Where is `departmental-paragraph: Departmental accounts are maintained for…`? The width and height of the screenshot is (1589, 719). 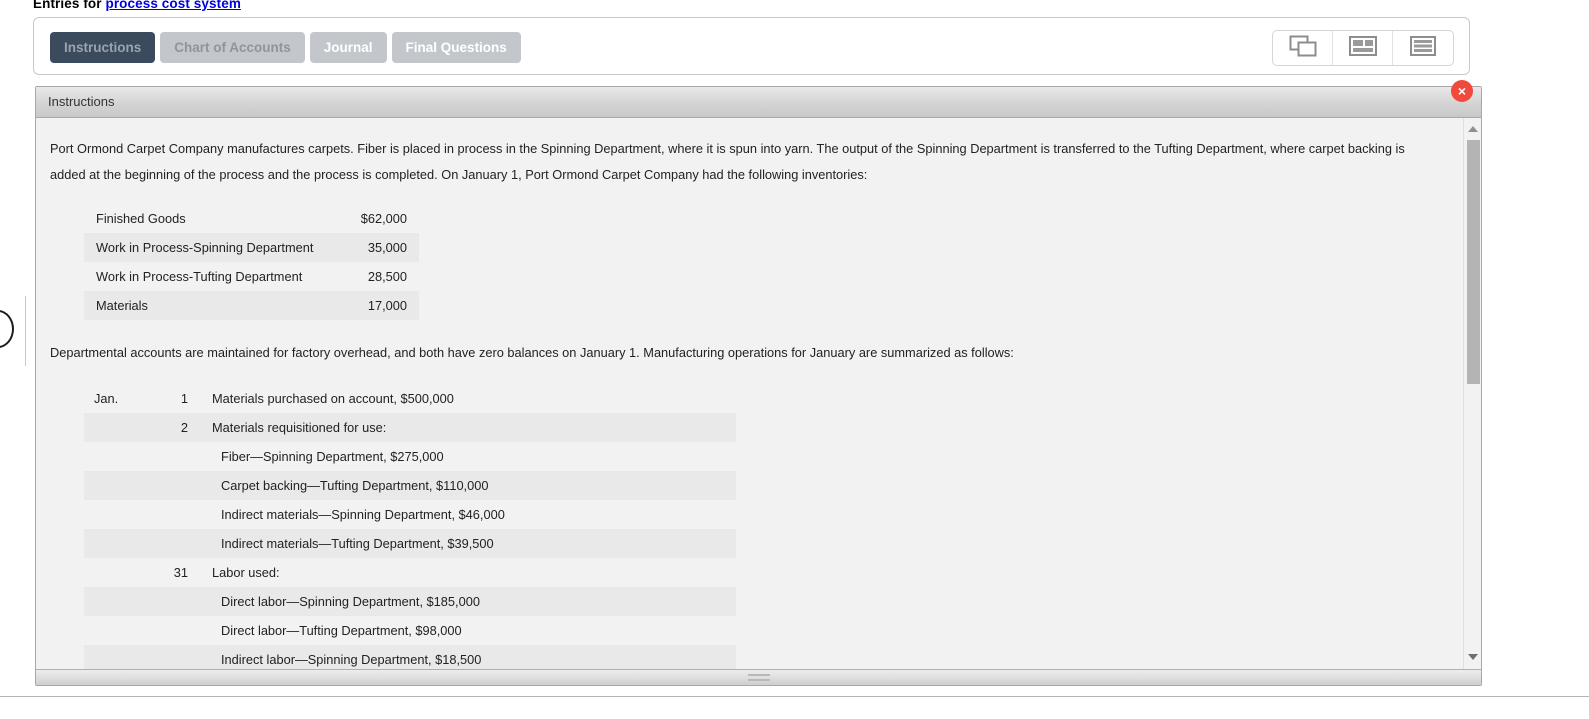
departmental-paragraph: Departmental accounts are maintained for… is located at coordinates (532, 352).